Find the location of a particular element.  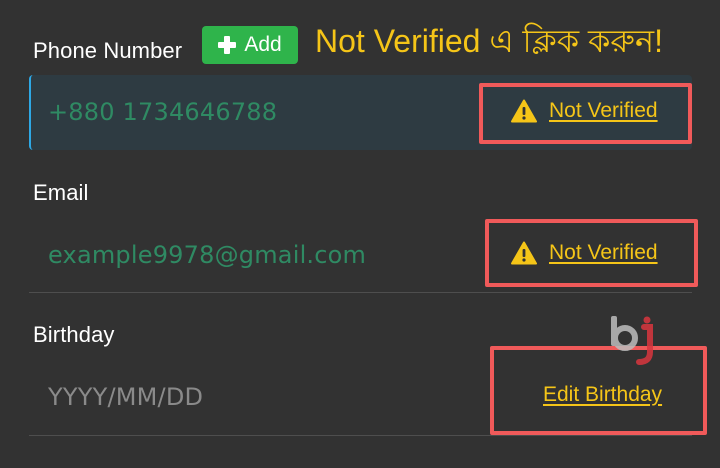

phone-not-verified-link: Not Verified is located at coordinates (584, 111).